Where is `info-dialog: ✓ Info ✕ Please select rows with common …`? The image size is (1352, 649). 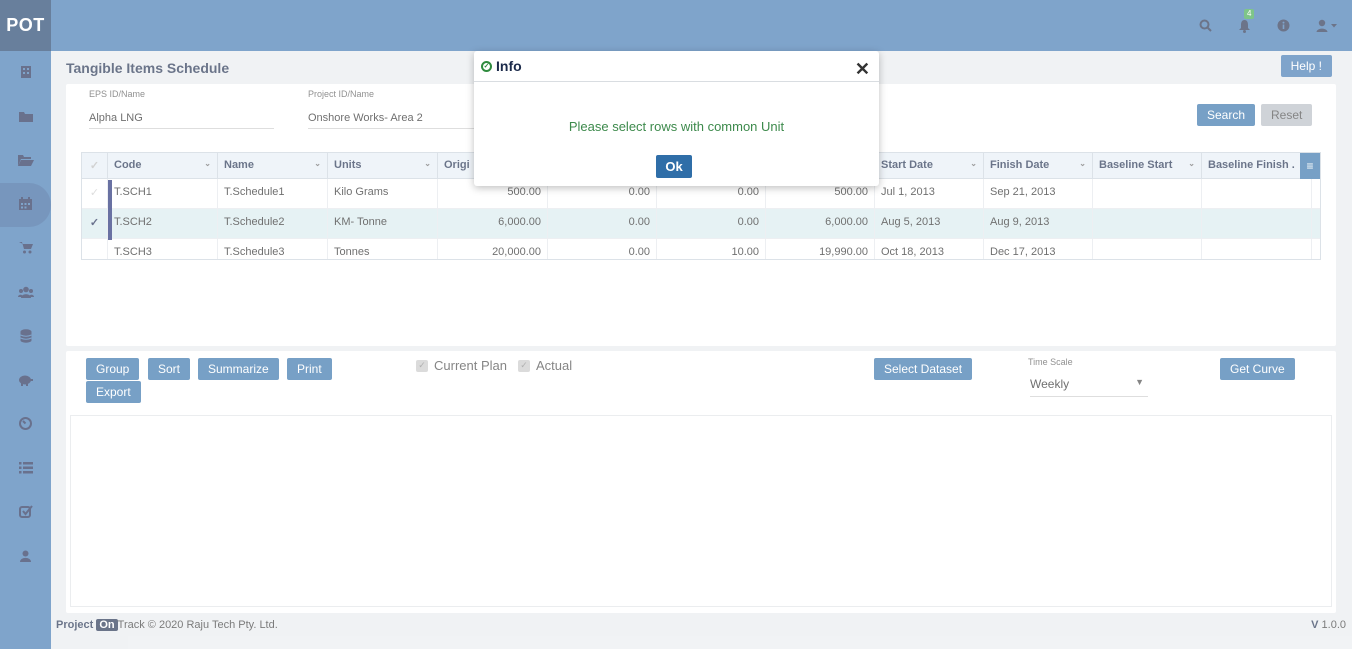 info-dialog: ✓ Info ✕ Please select rows with common … is located at coordinates (676, 118).